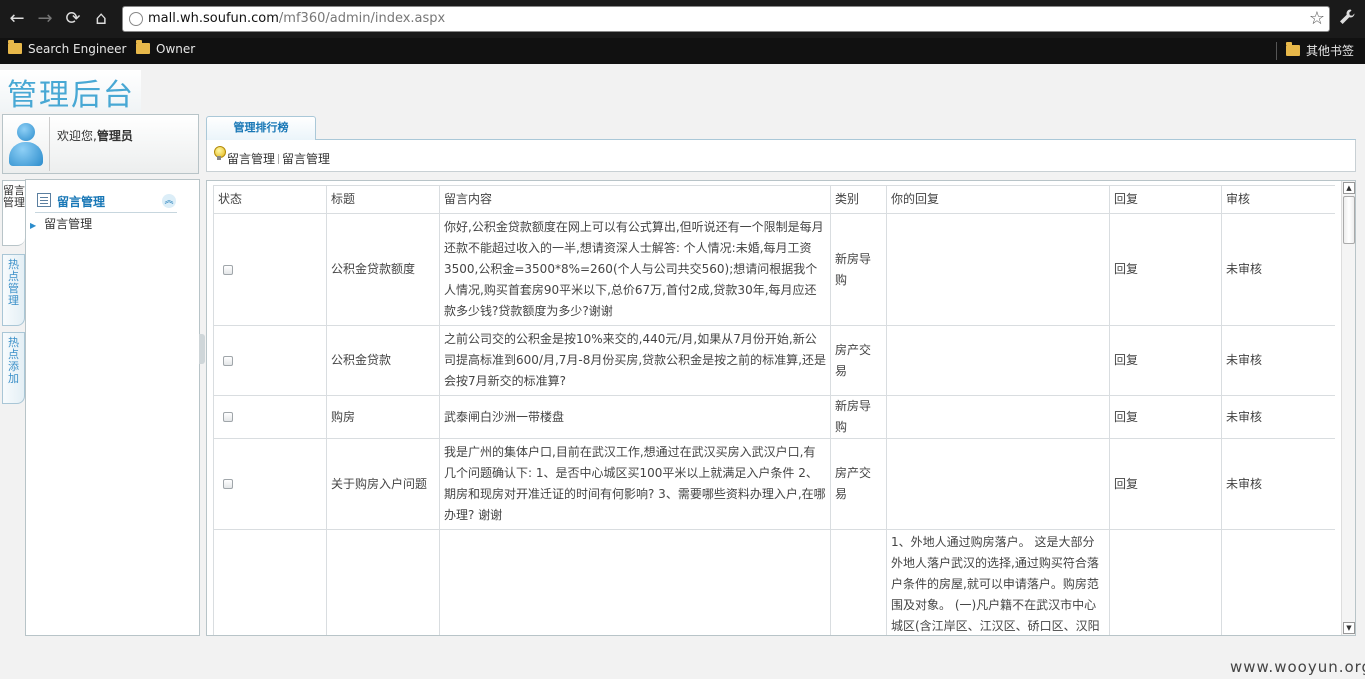  Describe the element at coordinates (26, 132) in the screenshot. I see `avatar-head` at that location.